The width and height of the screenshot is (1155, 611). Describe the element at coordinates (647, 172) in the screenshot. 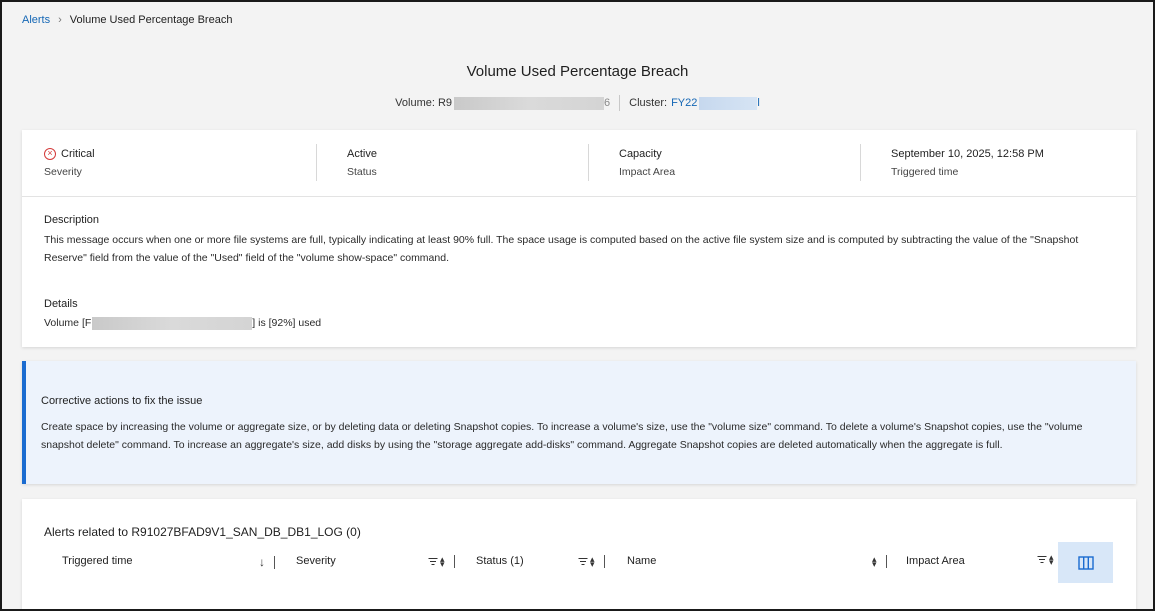

I see `impact-area-label: Impact Area` at that location.